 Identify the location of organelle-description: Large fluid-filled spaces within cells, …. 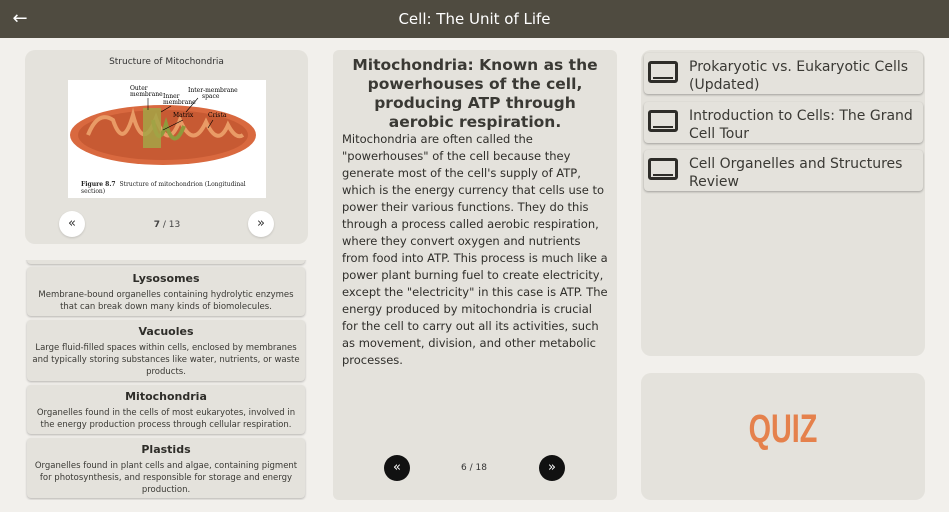
(166, 360).